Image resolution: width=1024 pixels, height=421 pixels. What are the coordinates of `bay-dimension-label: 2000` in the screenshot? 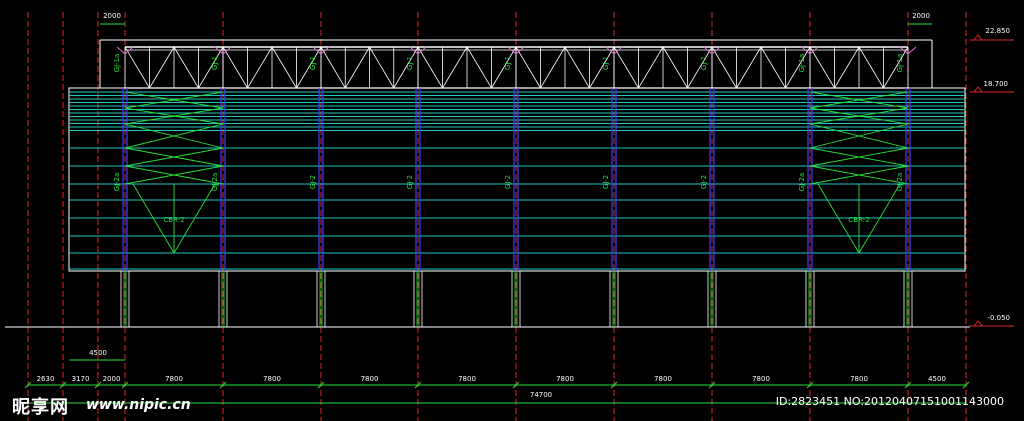 It's located at (112, 379).